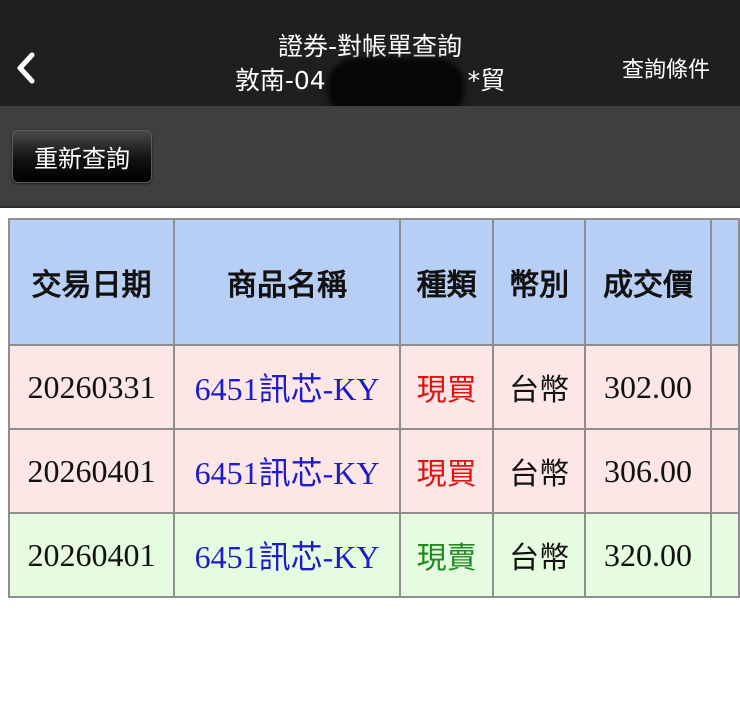 The image size is (740, 714). Describe the element at coordinates (648, 555) in the screenshot. I see `cell-price: 320.00` at that location.